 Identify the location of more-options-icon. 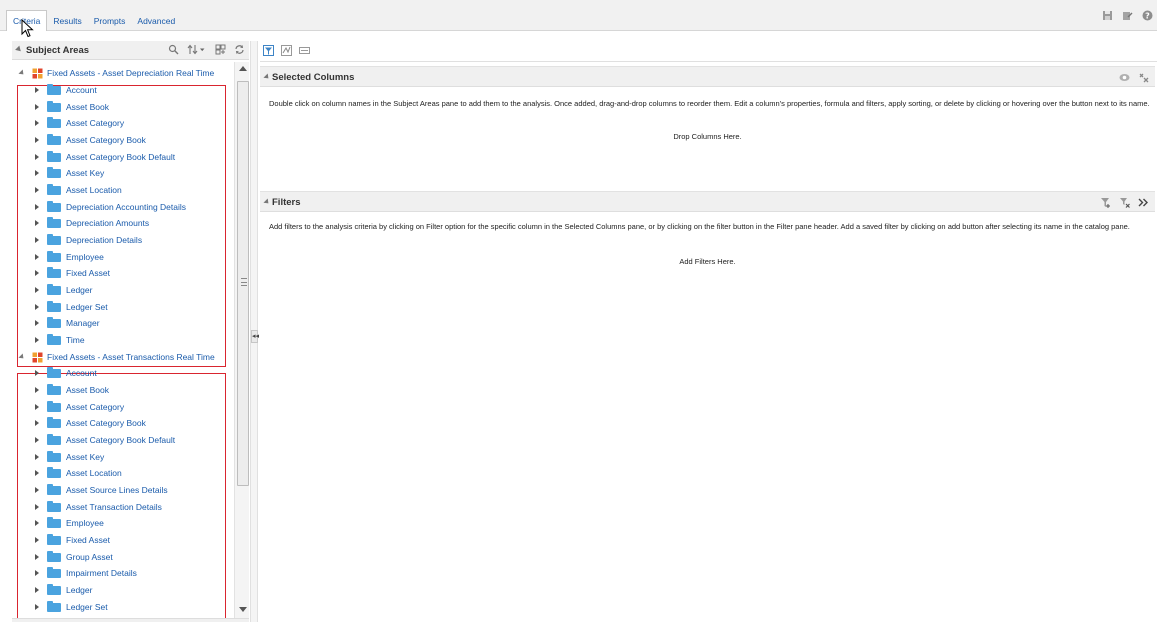
(1143, 202).